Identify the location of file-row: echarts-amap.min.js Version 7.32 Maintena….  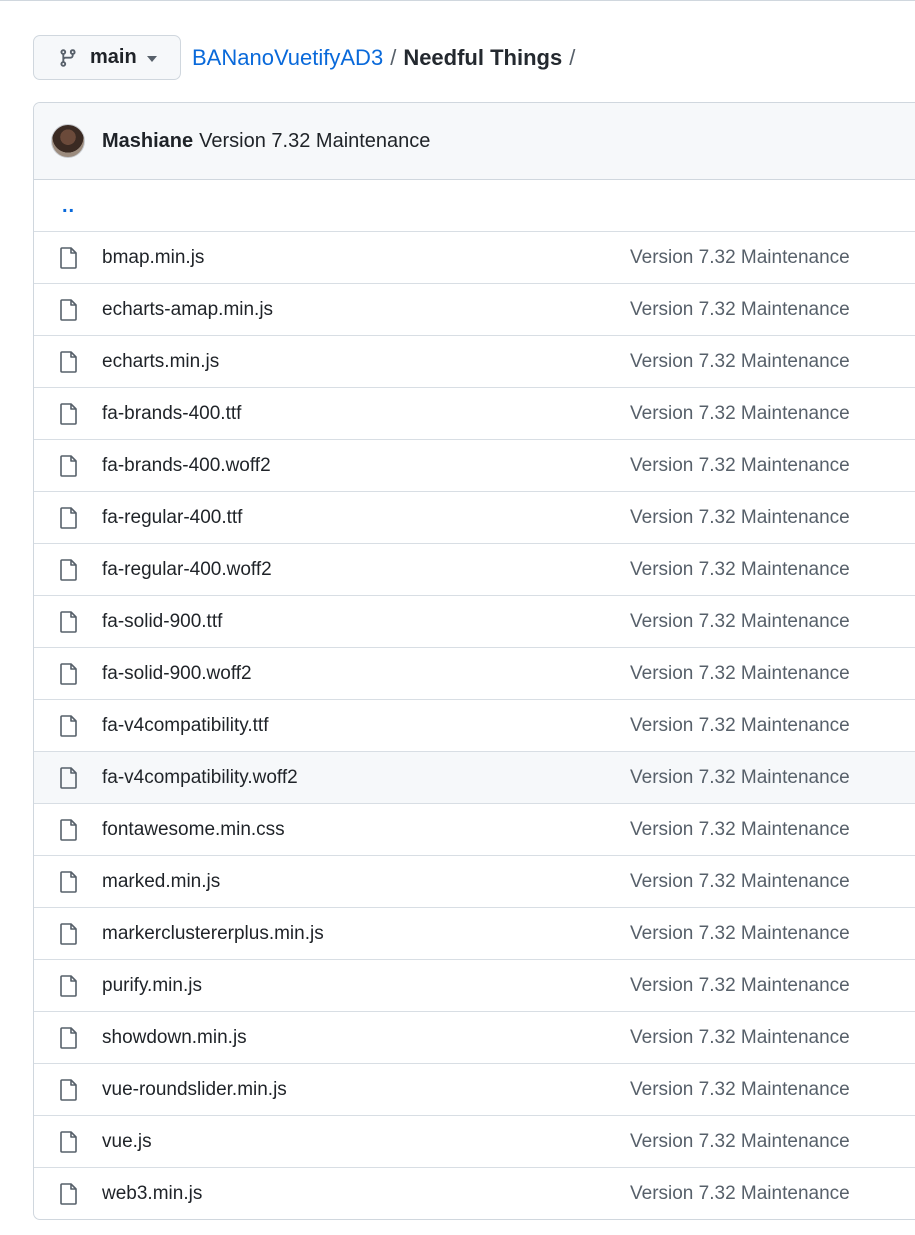
(474, 310).